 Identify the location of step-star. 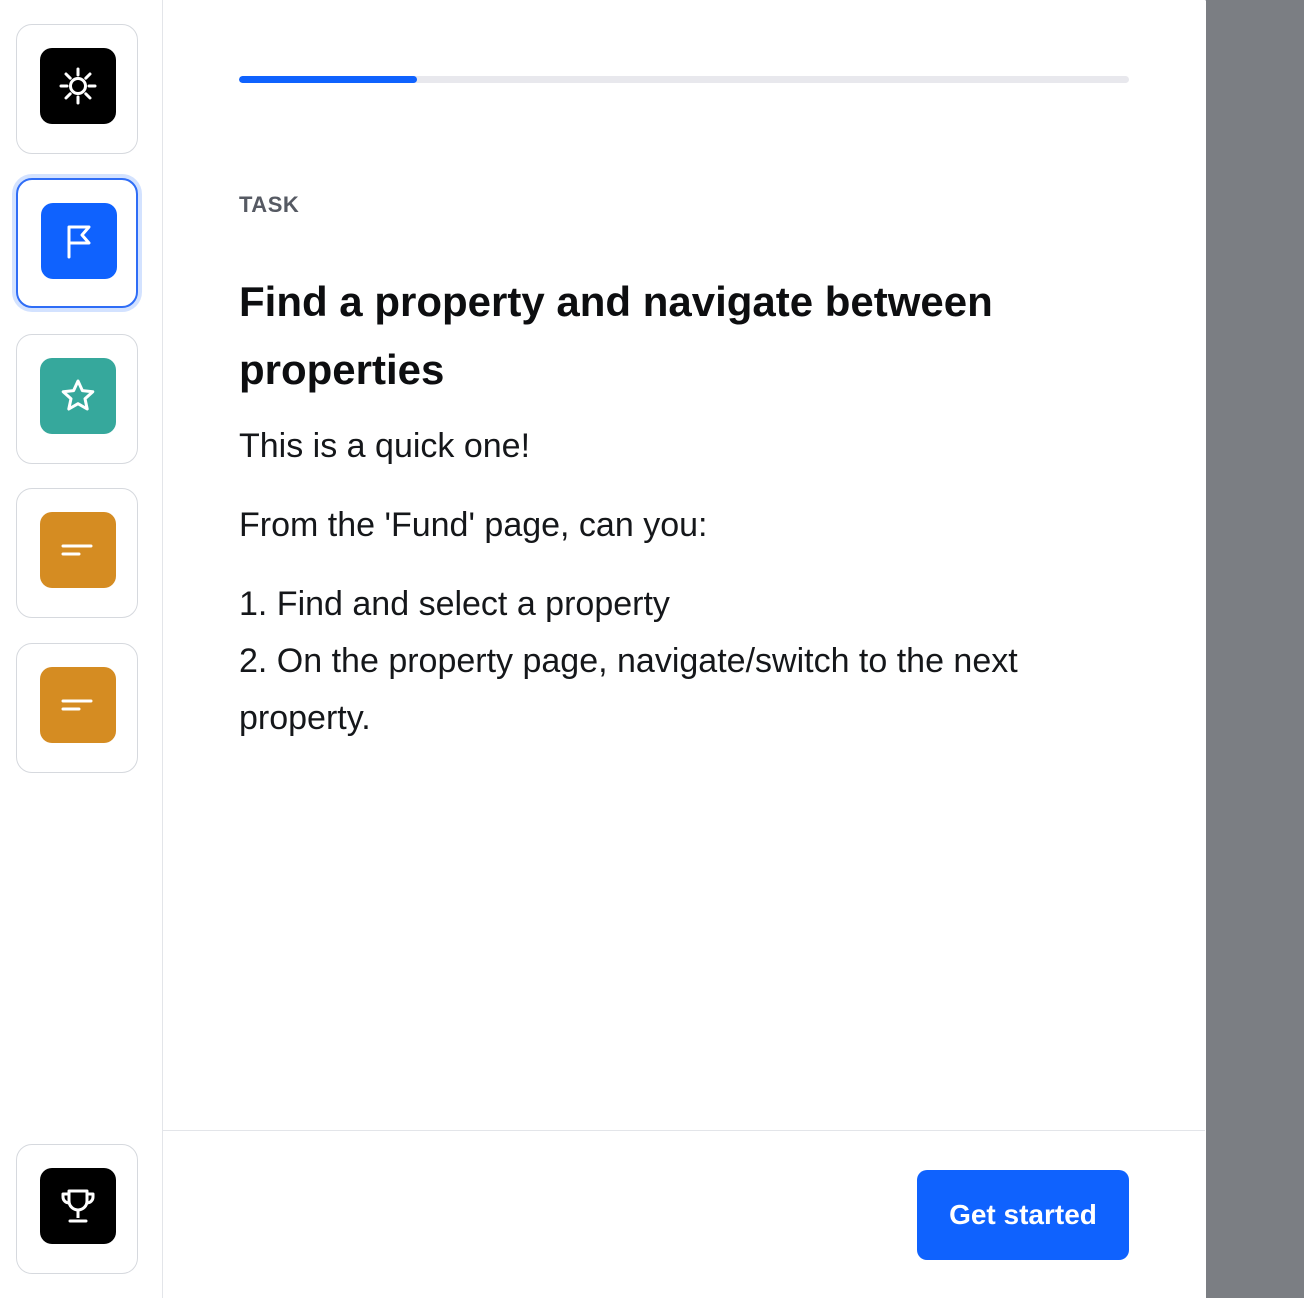
(77, 399).